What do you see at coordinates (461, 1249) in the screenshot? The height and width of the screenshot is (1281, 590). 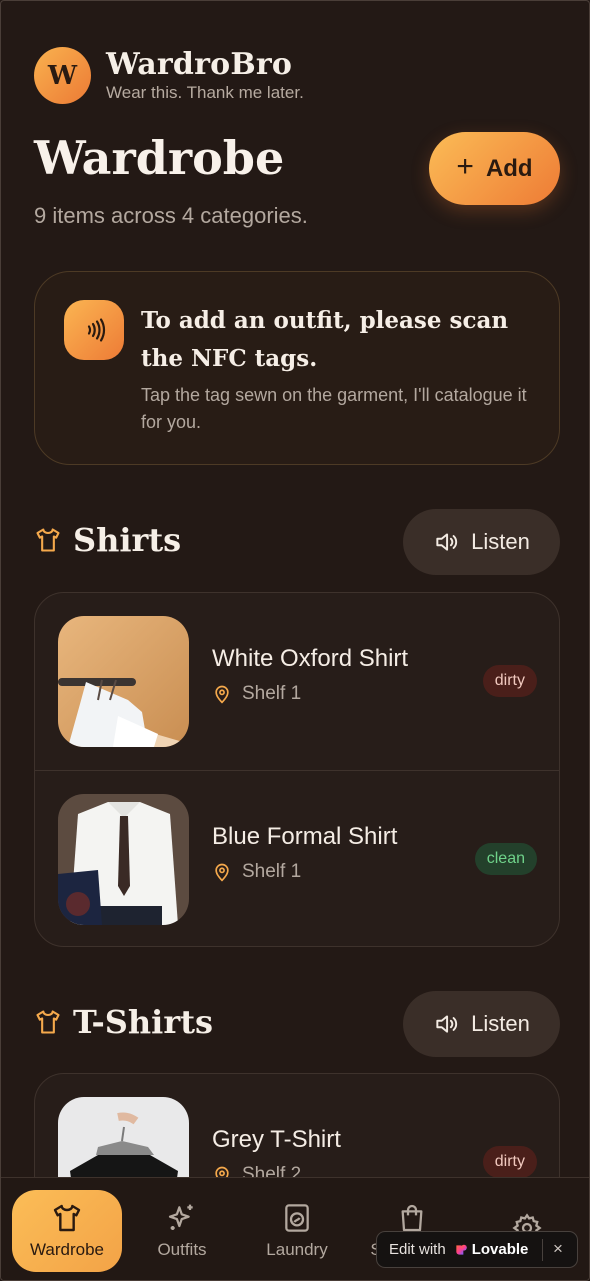 I see `lovable-heart-icon` at bounding box center [461, 1249].